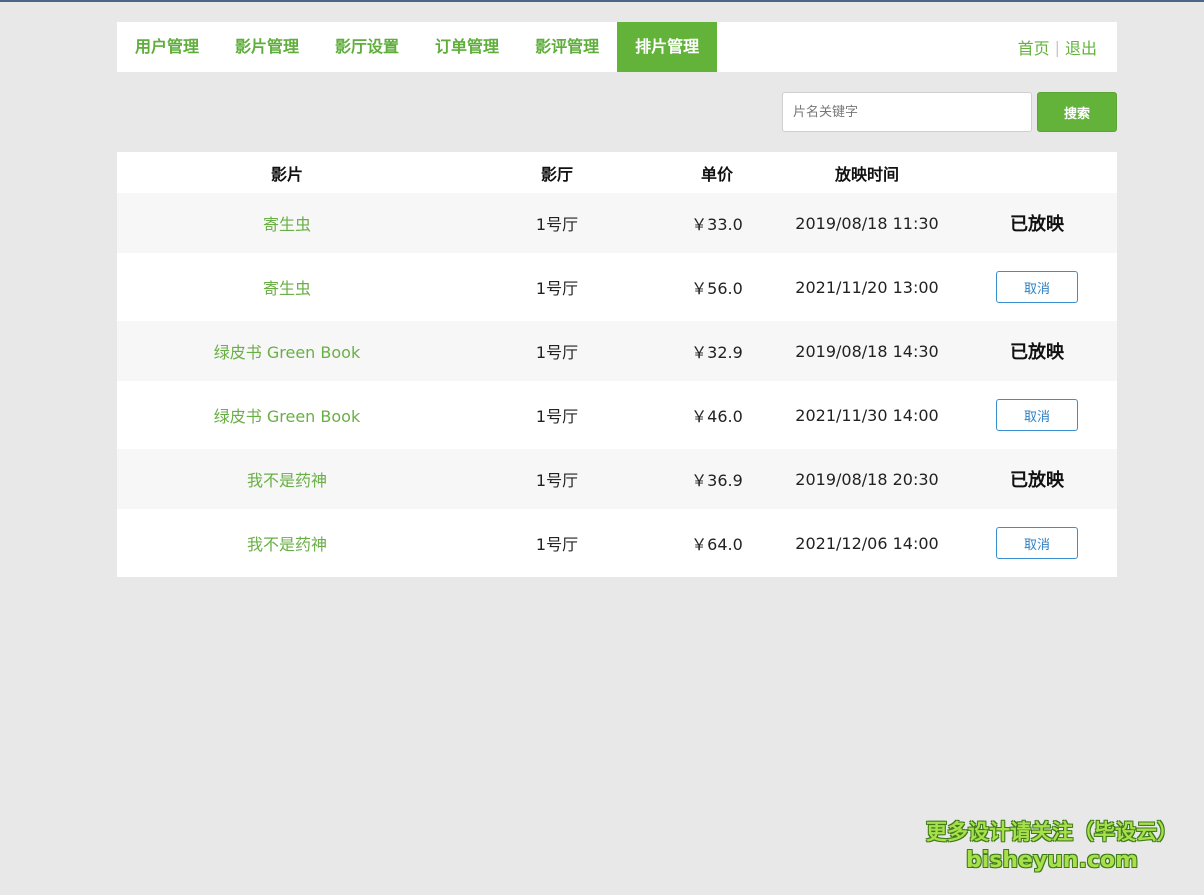 The height and width of the screenshot is (895, 1204). Describe the element at coordinates (617, 479) in the screenshot. I see `table-row: 我不是药神 1号厅 ￥36.9 2019/08/18 20:30 已放映` at that location.